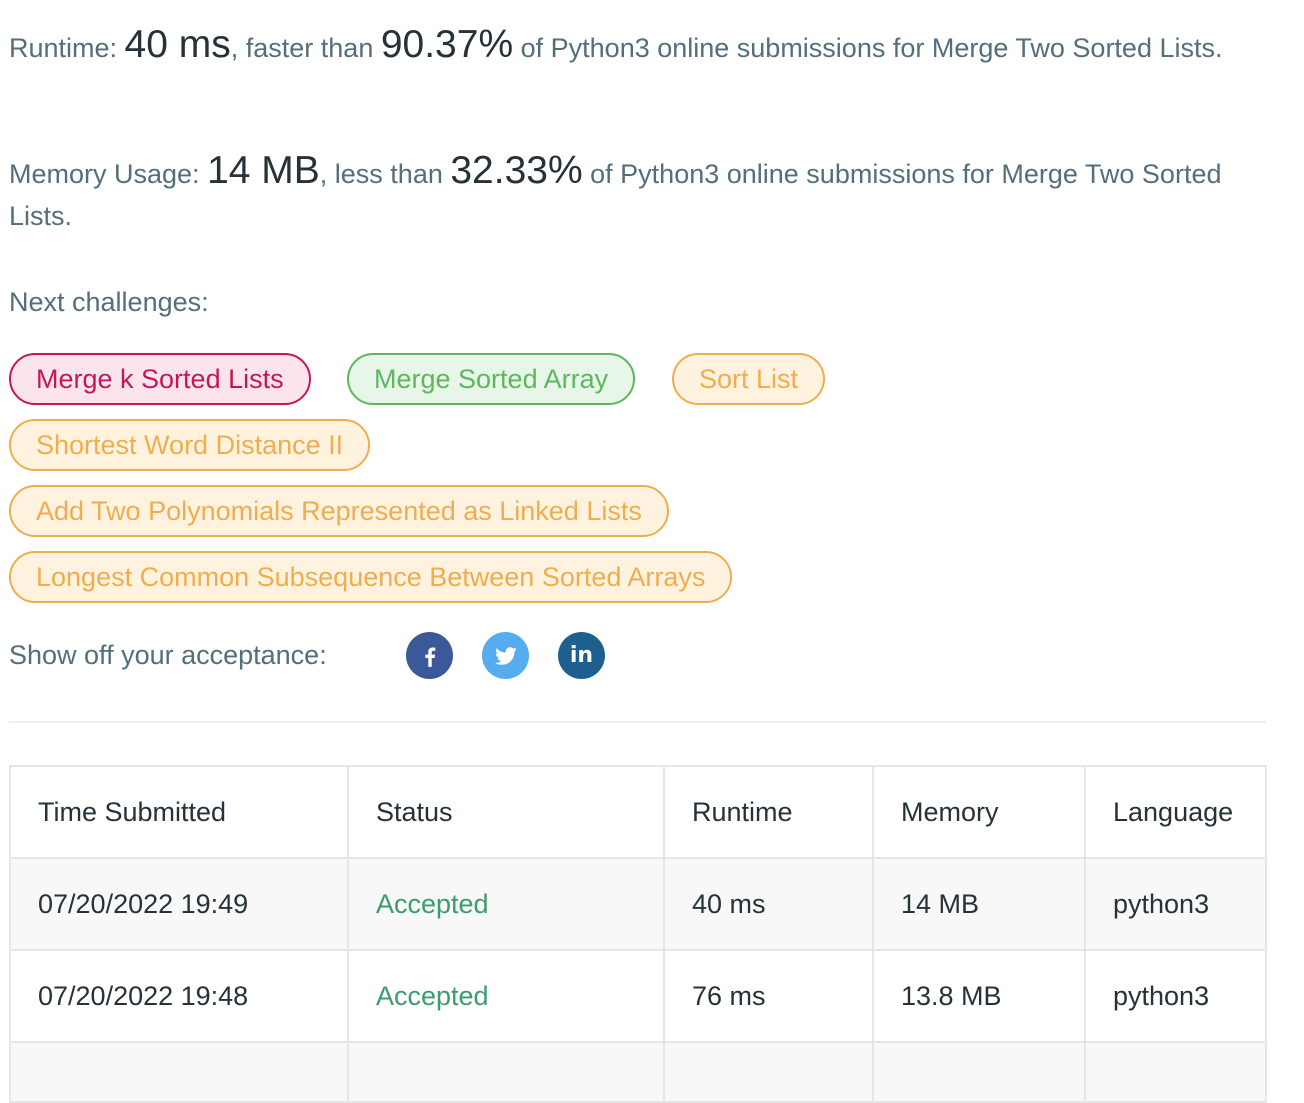  Describe the element at coordinates (768, 996) in the screenshot. I see `cell-runtime: 76 ms` at that location.